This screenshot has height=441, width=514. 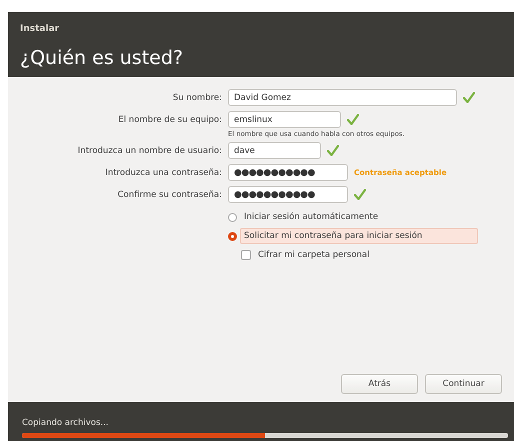 I want to click on input-field: emslinux, so click(x=284, y=119).